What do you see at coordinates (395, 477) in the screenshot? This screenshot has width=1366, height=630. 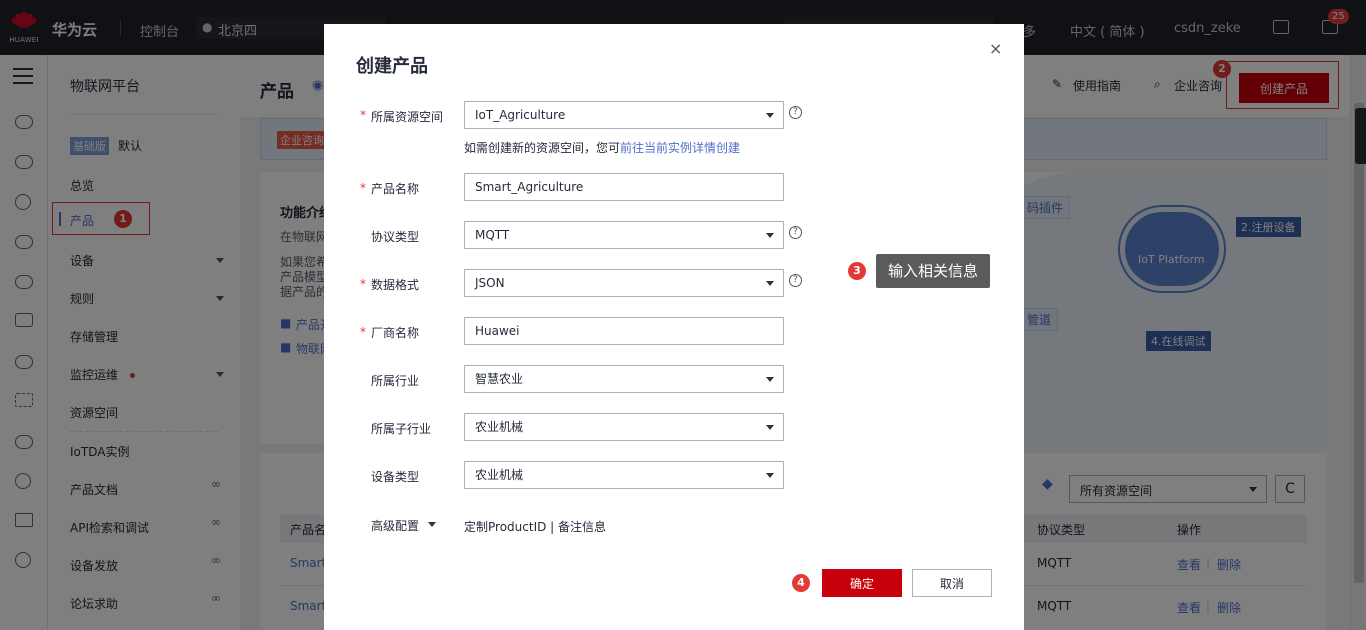 I see `device-type-label: 设备类型` at bounding box center [395, 477].